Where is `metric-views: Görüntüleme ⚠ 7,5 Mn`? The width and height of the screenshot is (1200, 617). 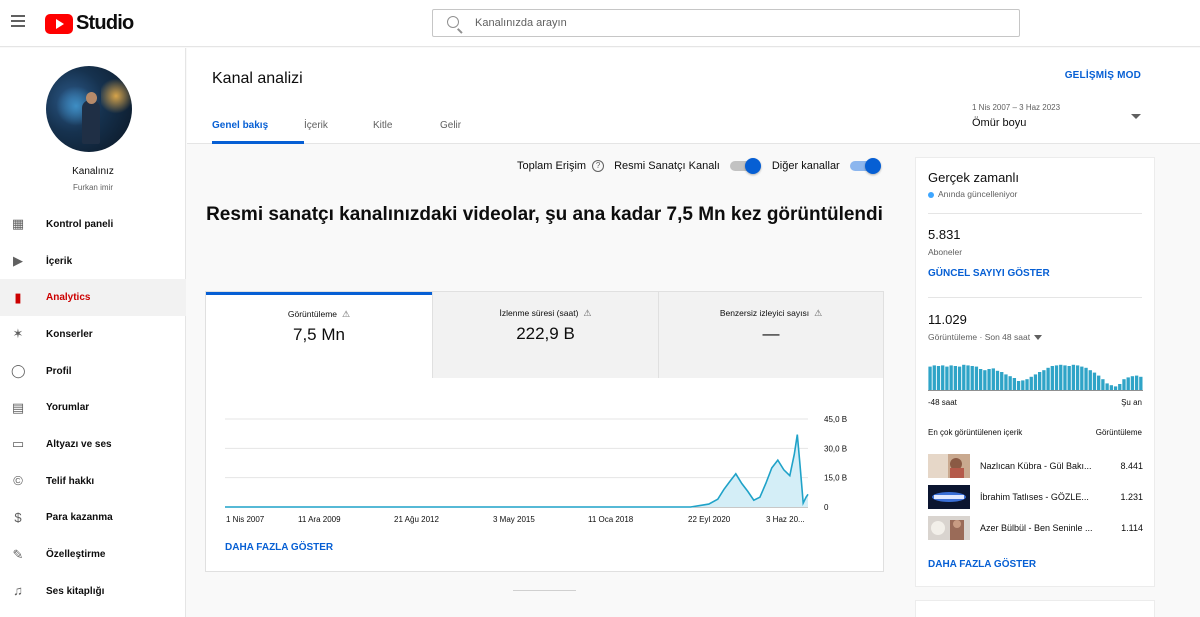
metric-views: Görüntüleme ⚠ 7,5 Mn is located at coordinates (319, 335).